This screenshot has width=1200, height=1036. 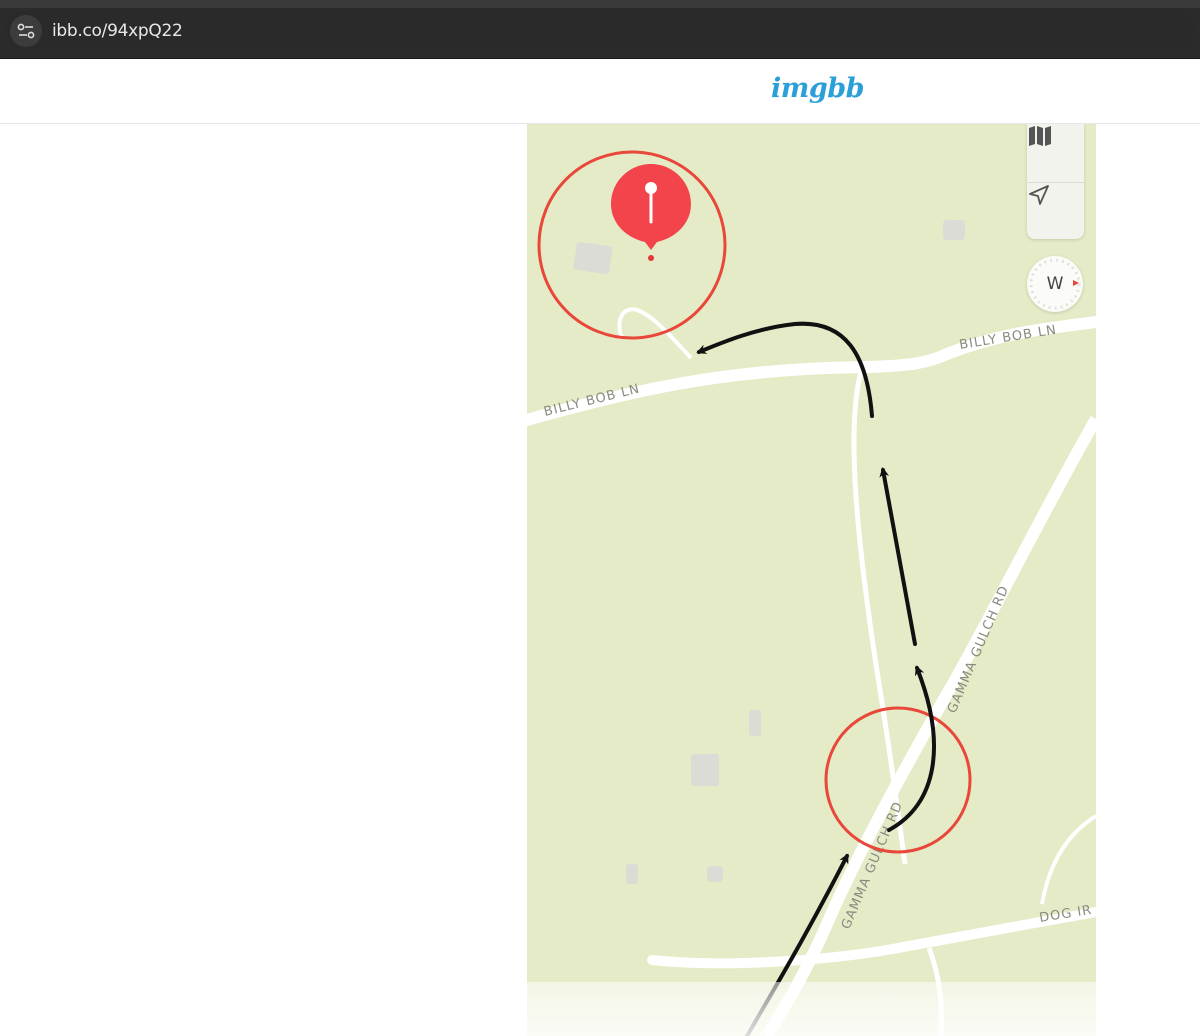 I want to click on map-controls, so click(x=1055, y=181).